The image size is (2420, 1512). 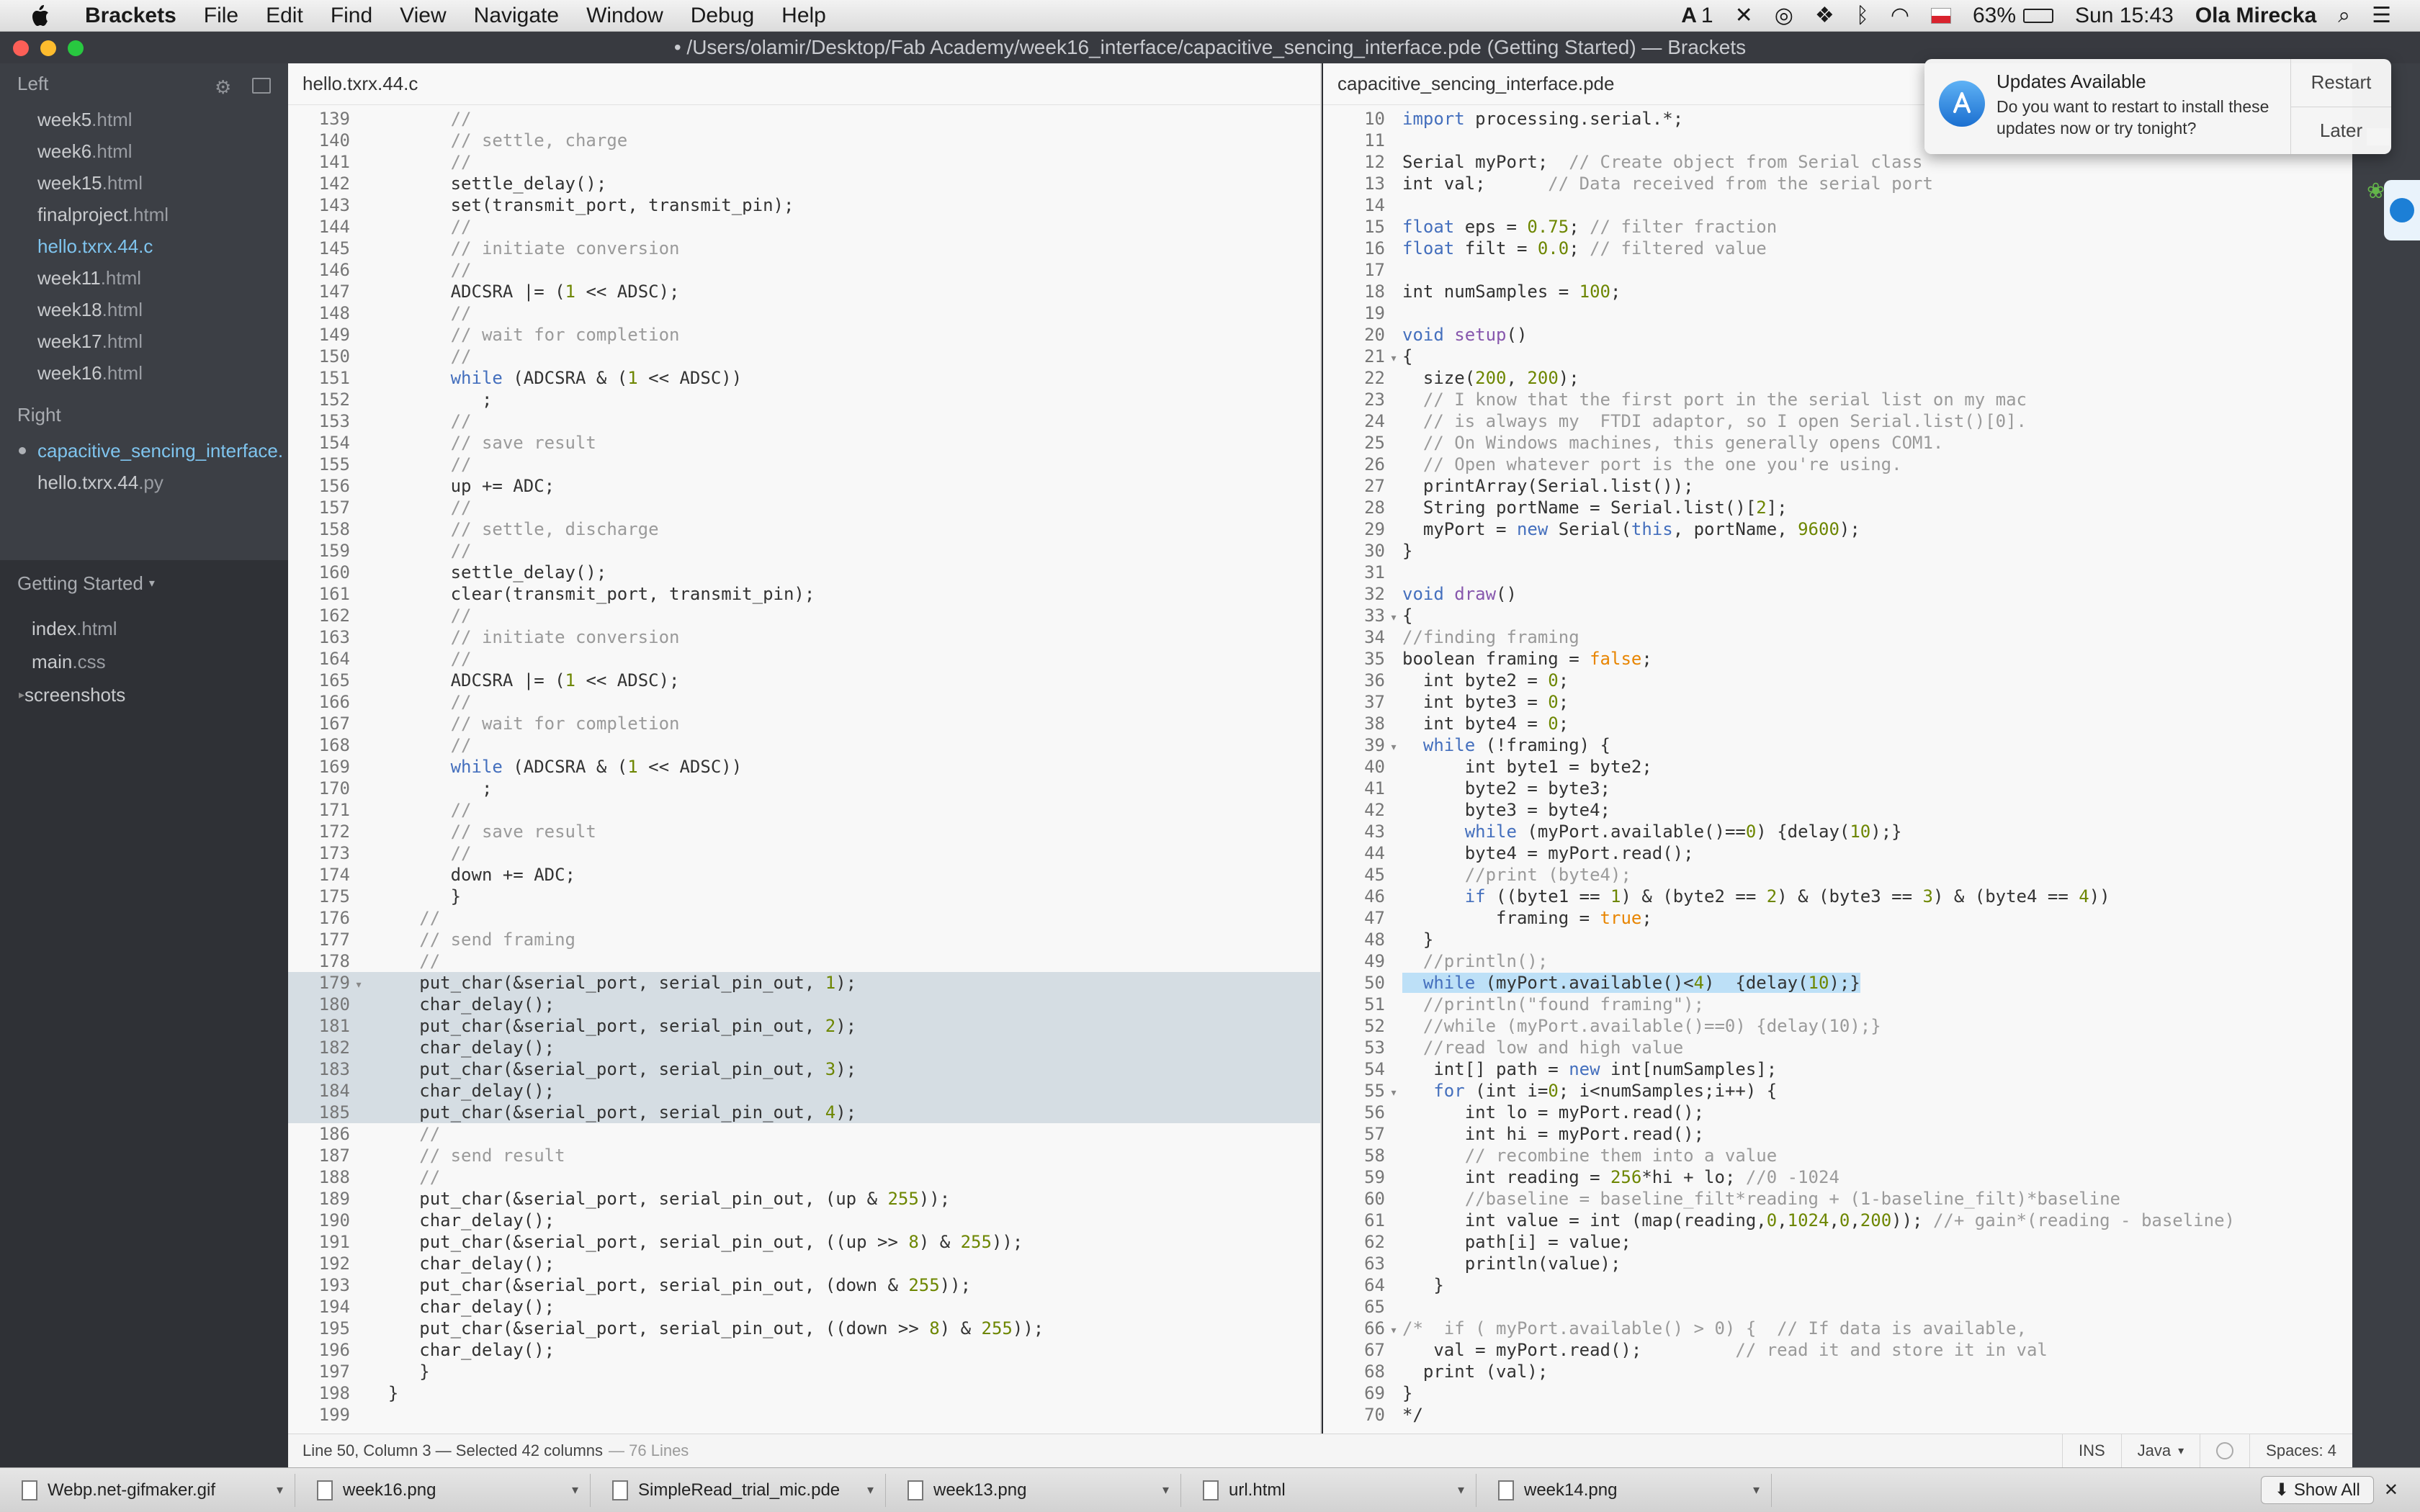 What do you see at coordinates (1837, 572) in the screenshot?
I see `code-line: 31` at bounding box center [1837, 572].